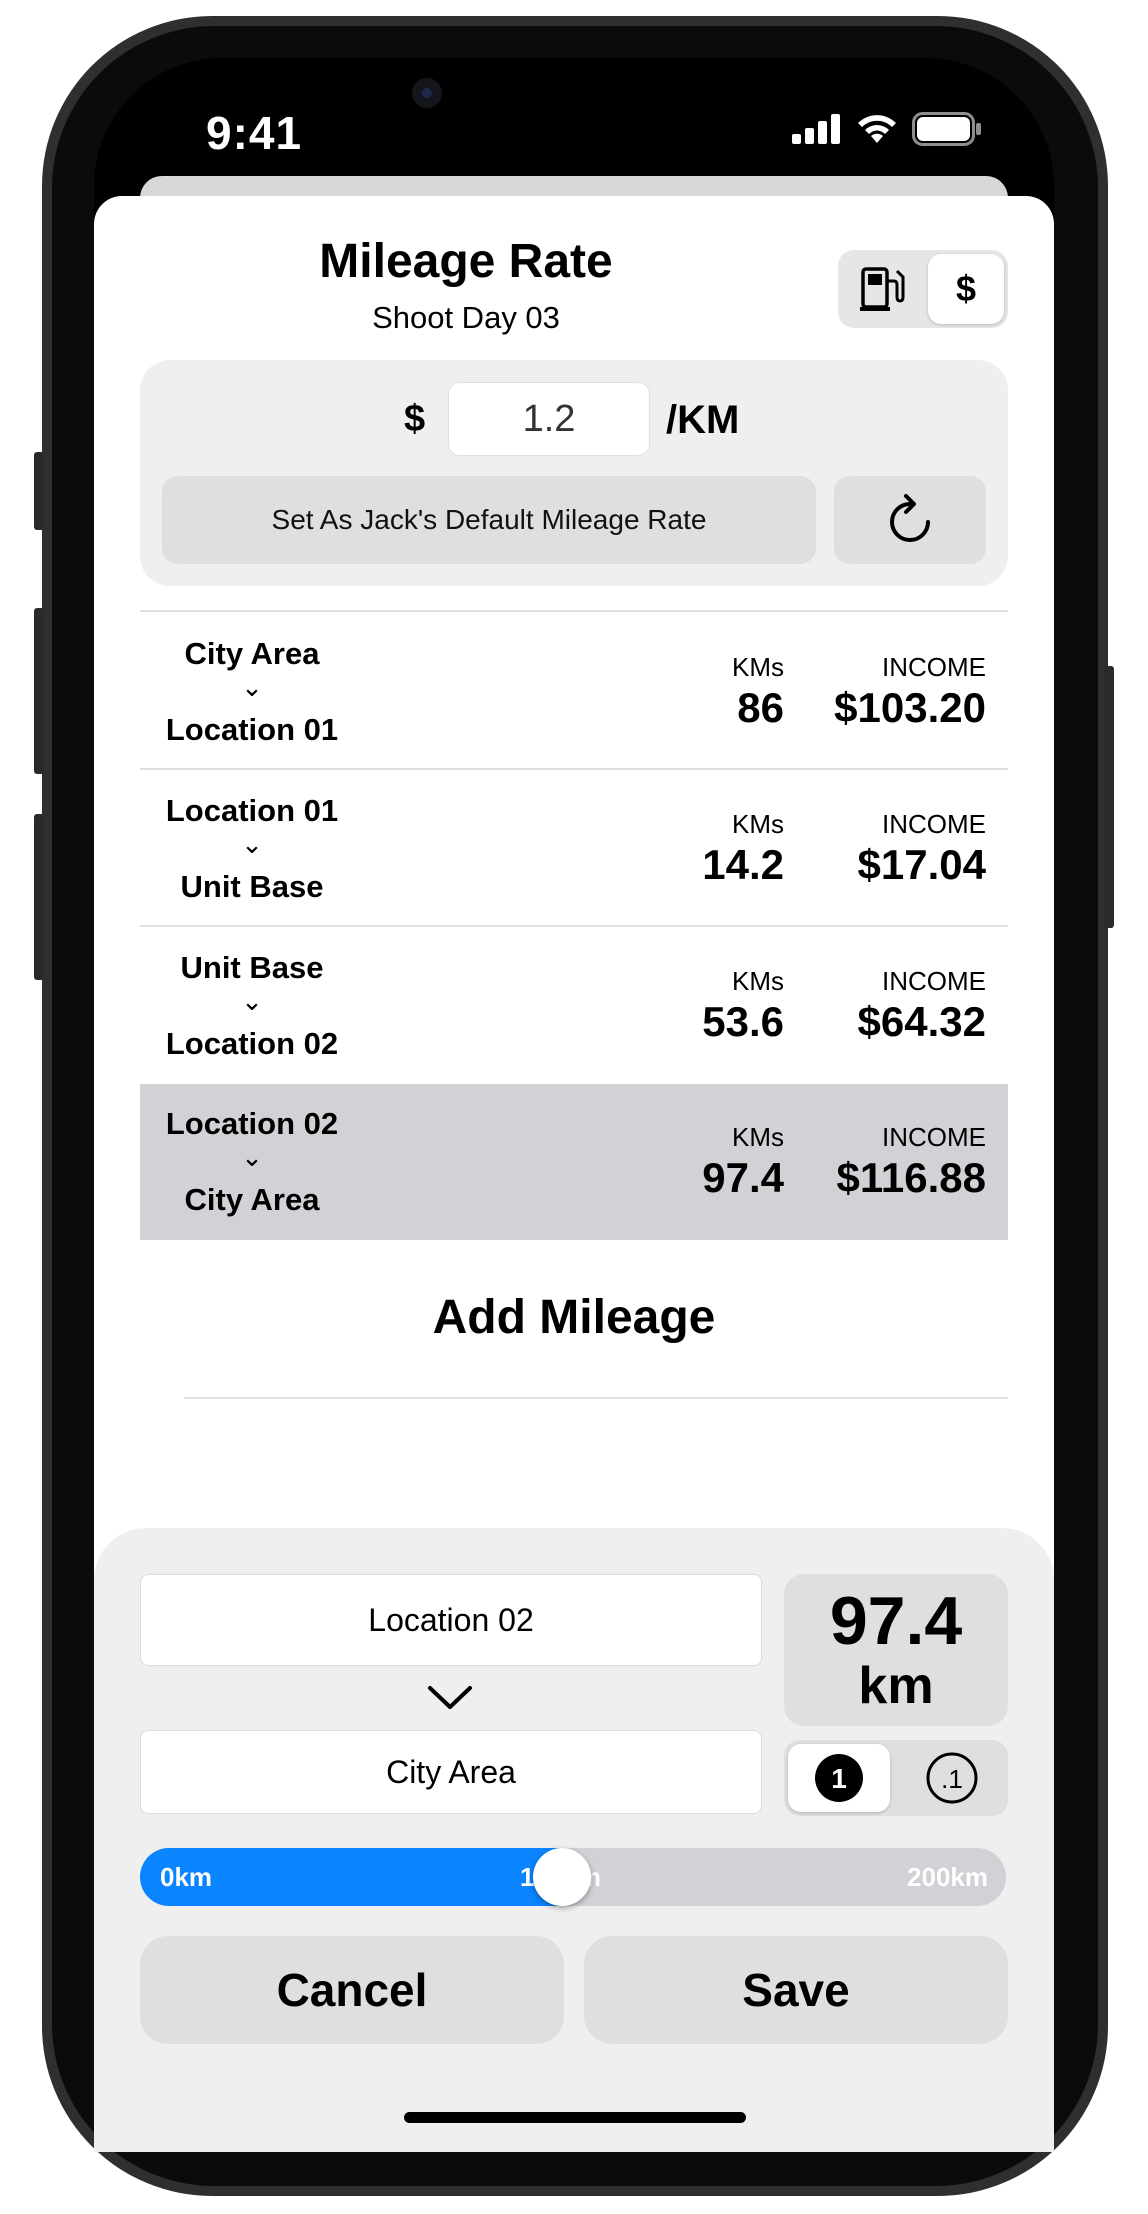 Image resolution: width=1148 pixels, height=2214 pixels. Describe the element at coordinates (575, 2117) in the screenshot. I see `home-indicator` at that location.